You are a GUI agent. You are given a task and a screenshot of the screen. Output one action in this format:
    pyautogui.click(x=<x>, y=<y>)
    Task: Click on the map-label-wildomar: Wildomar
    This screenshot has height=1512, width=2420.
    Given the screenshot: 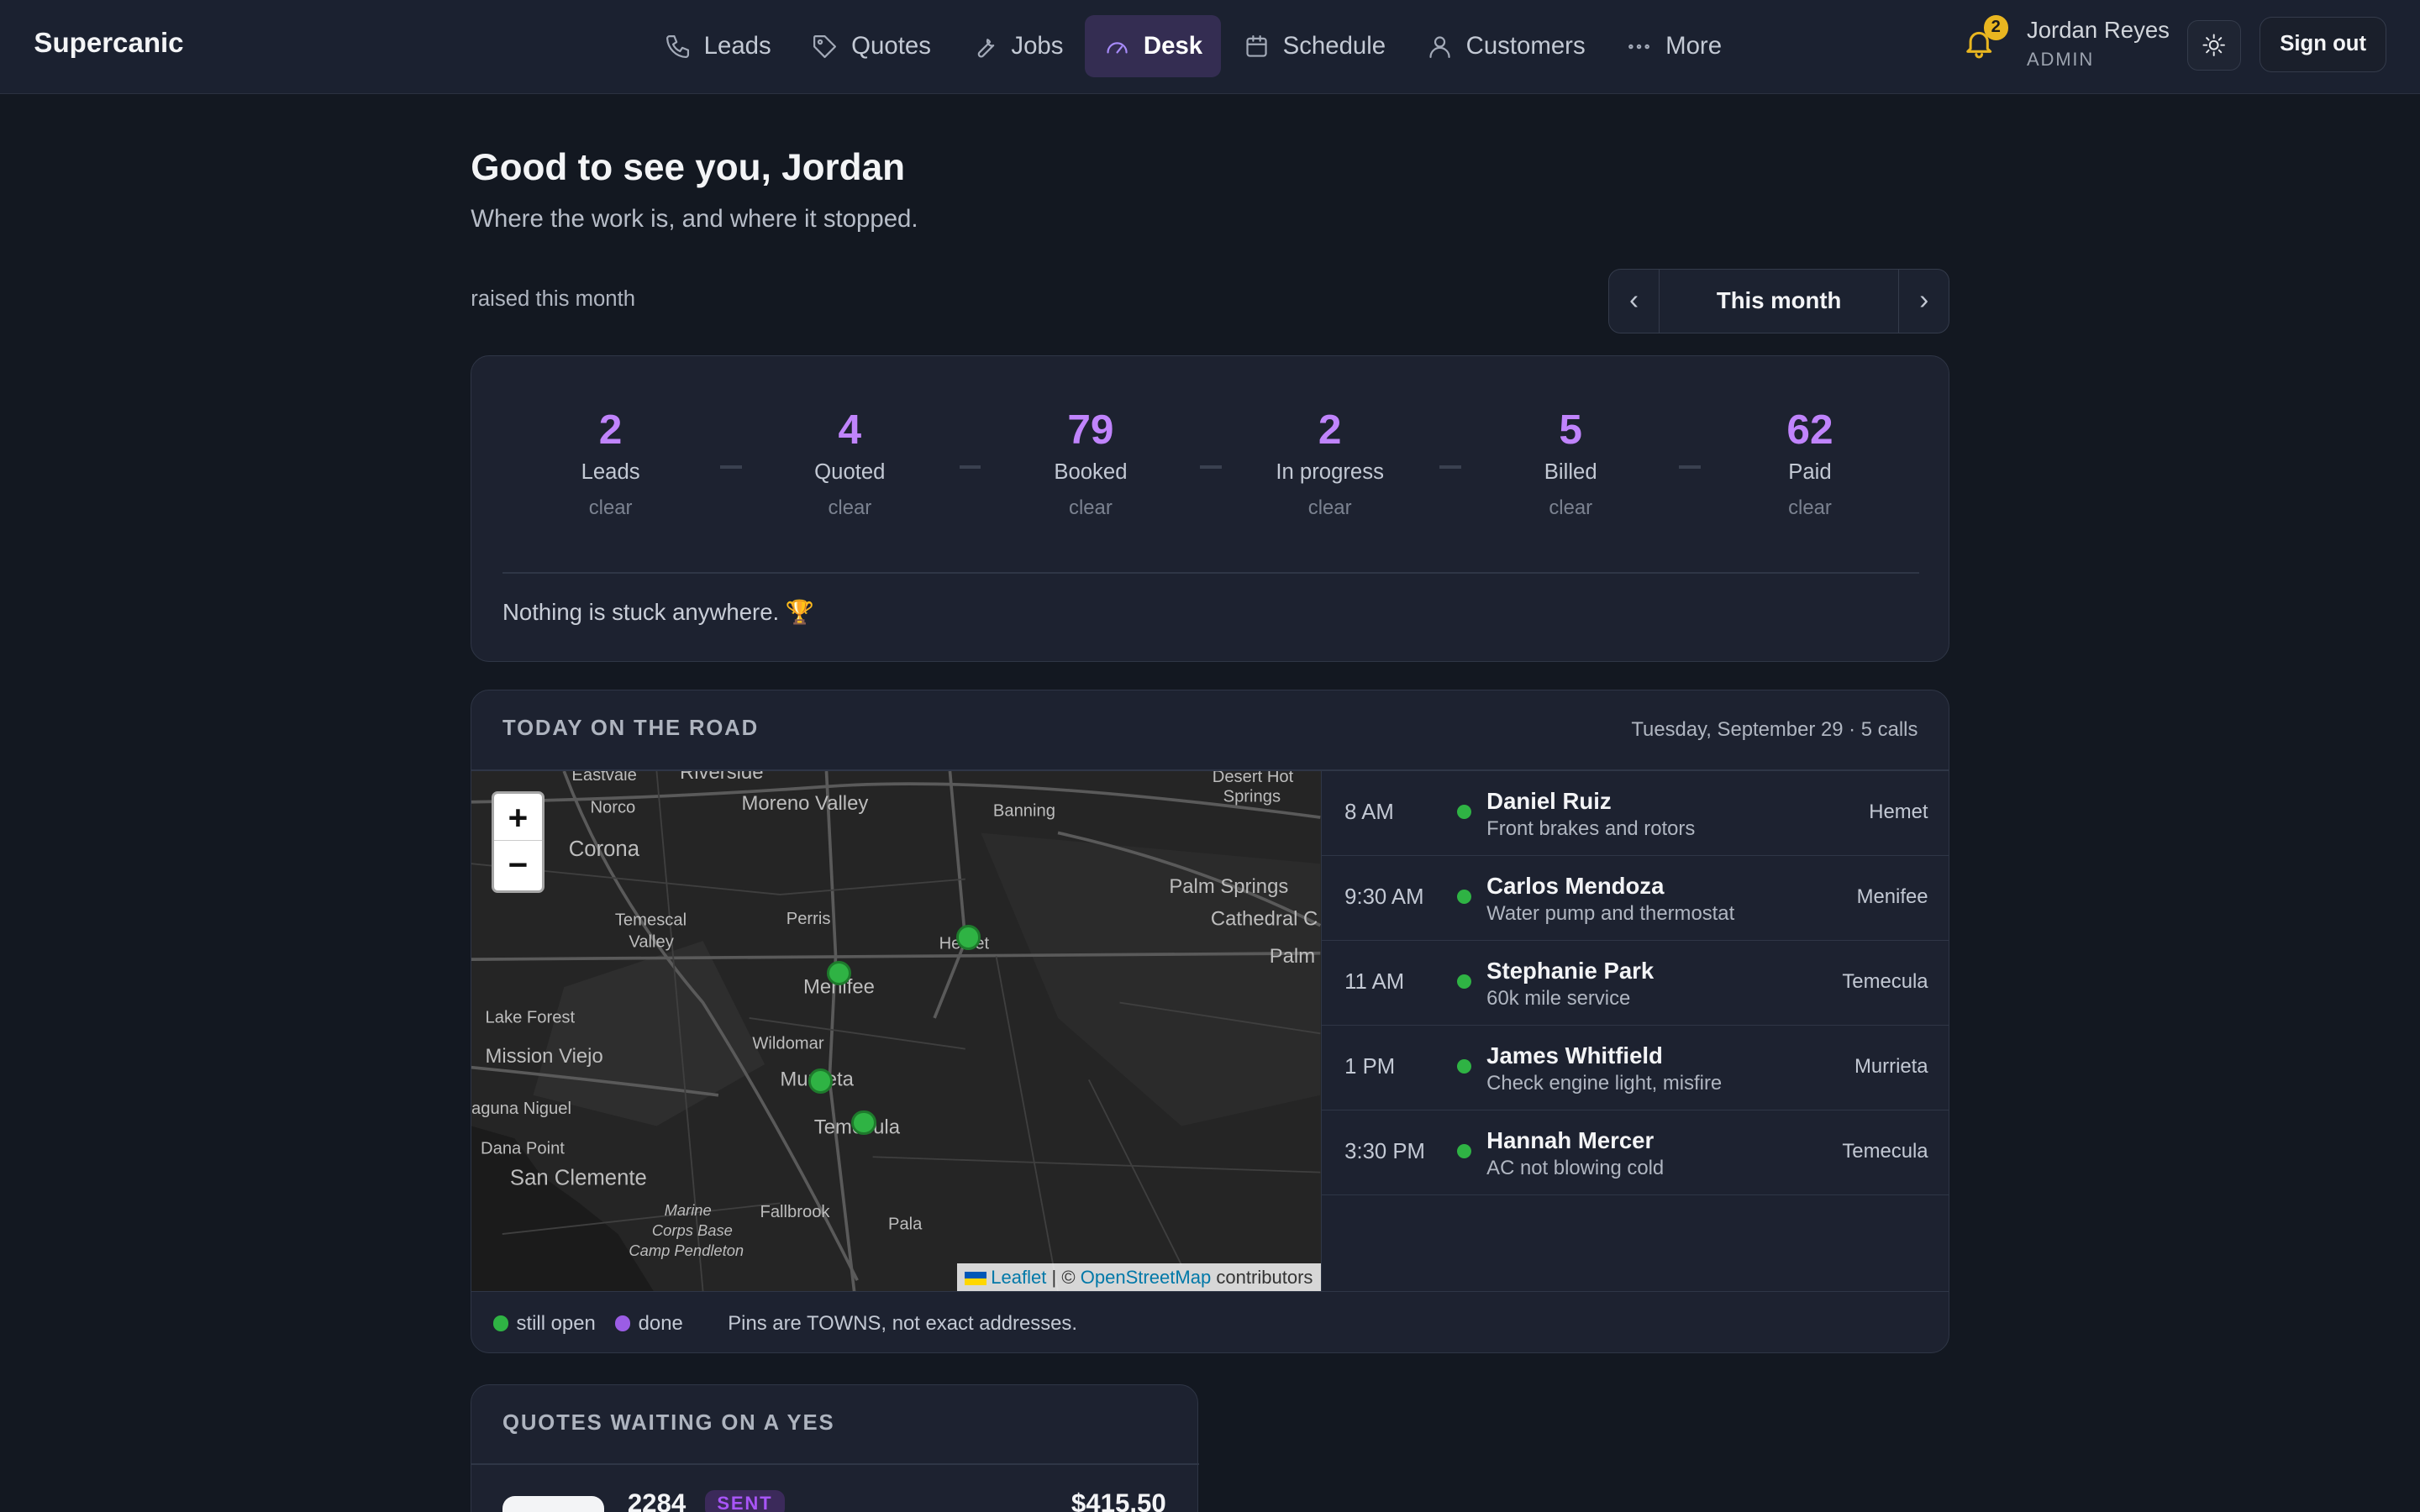 What is the action you would take?
    pyautogui.click(x=789, y=1043)
    